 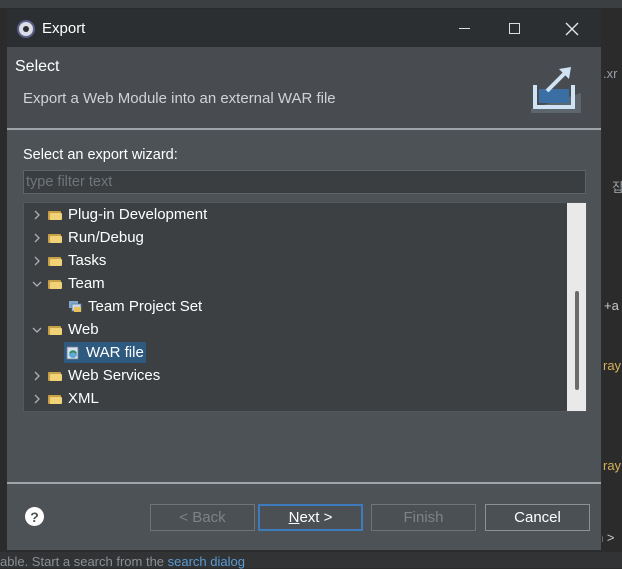 What do you see at coordinates (206, 561) in the screenshot?
I see `search-dialog-link: search dialog` at bounding box center [206, 561].